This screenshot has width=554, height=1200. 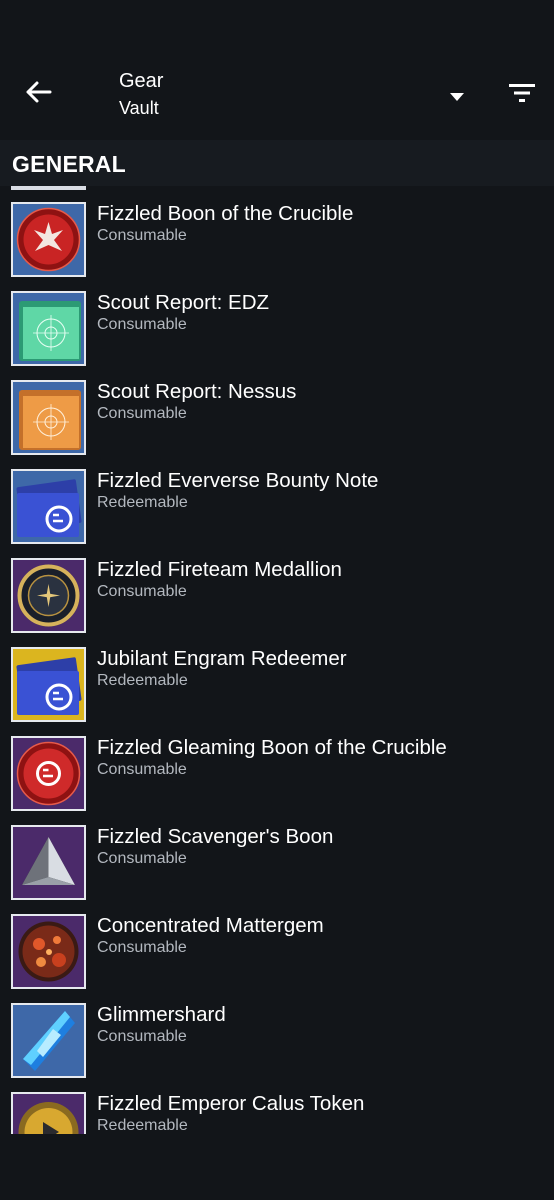 I want to click on list-item: Scout Report: EDZ Consumable, so click(x=277, y=320).